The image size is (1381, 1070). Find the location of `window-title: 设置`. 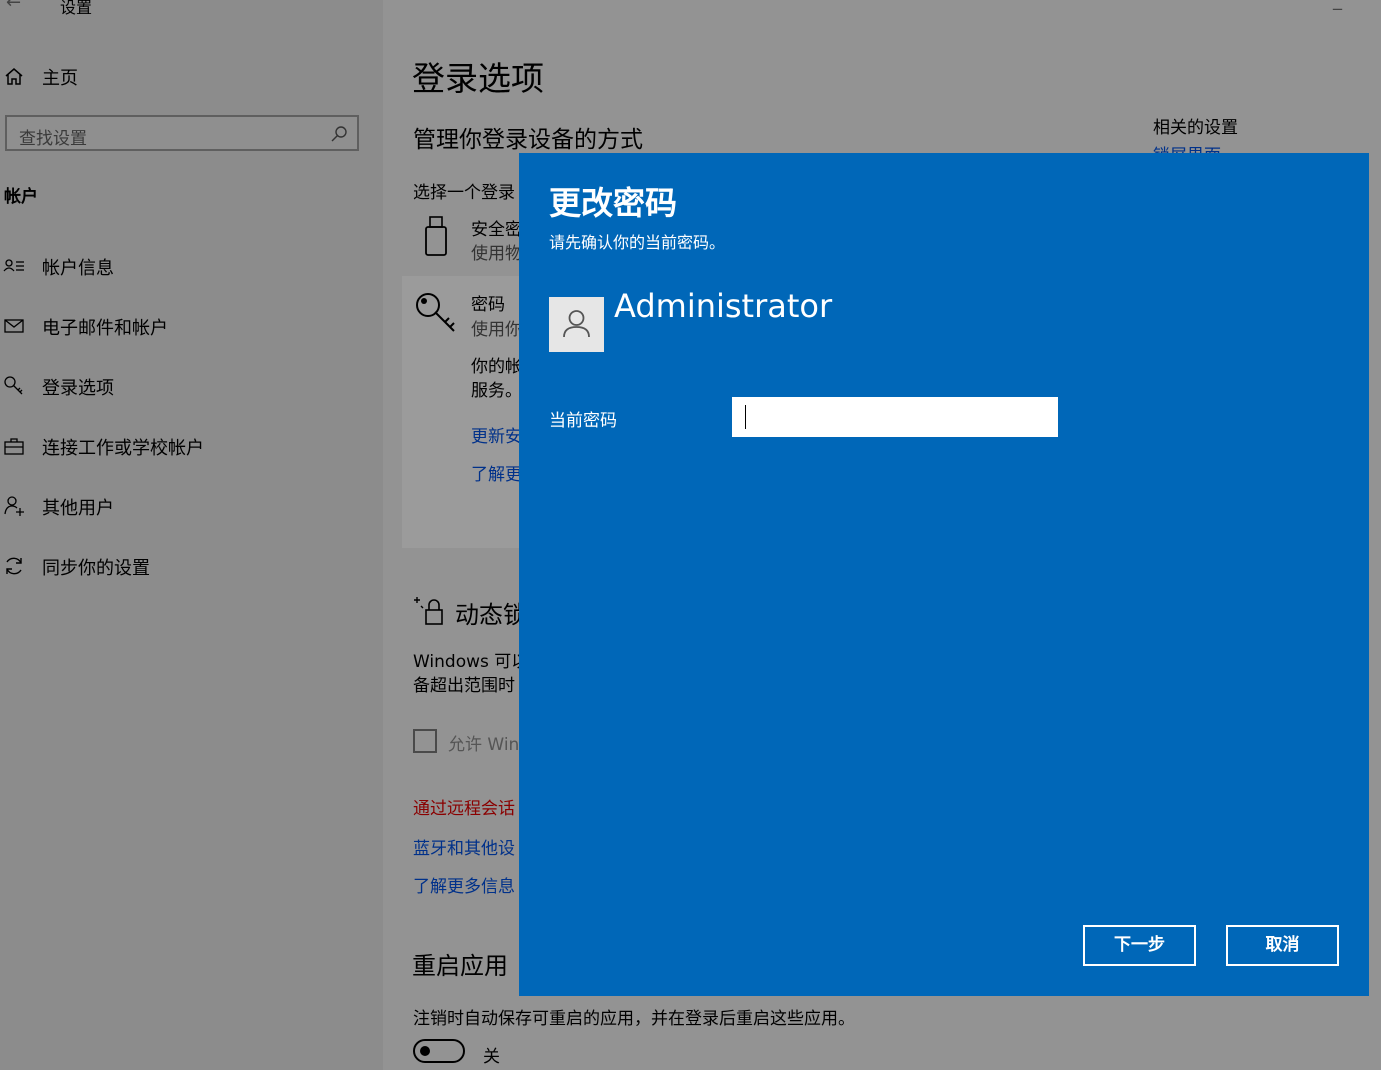

window-title: 设置 is located at coordinates (76, 8).